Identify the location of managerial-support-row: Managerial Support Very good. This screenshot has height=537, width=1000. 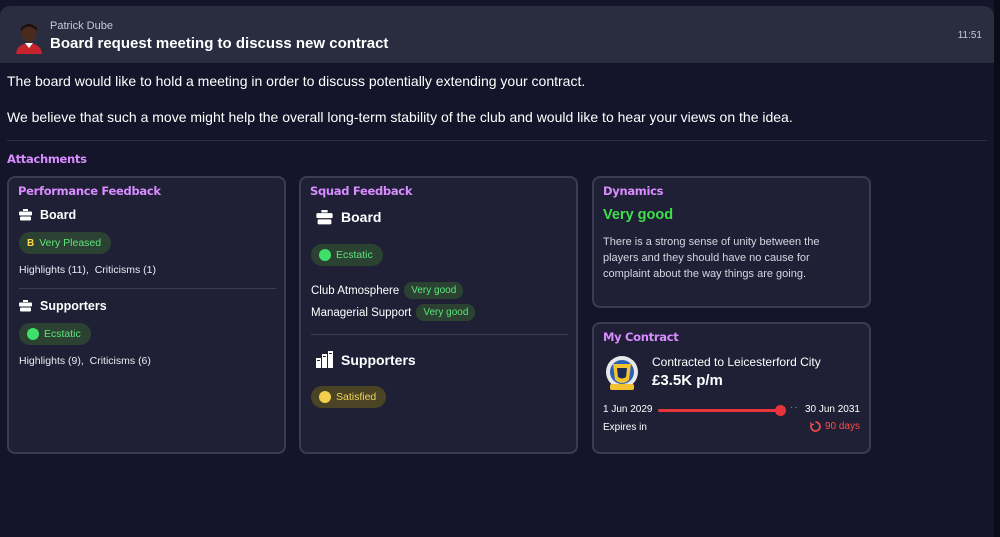
(393, 312).